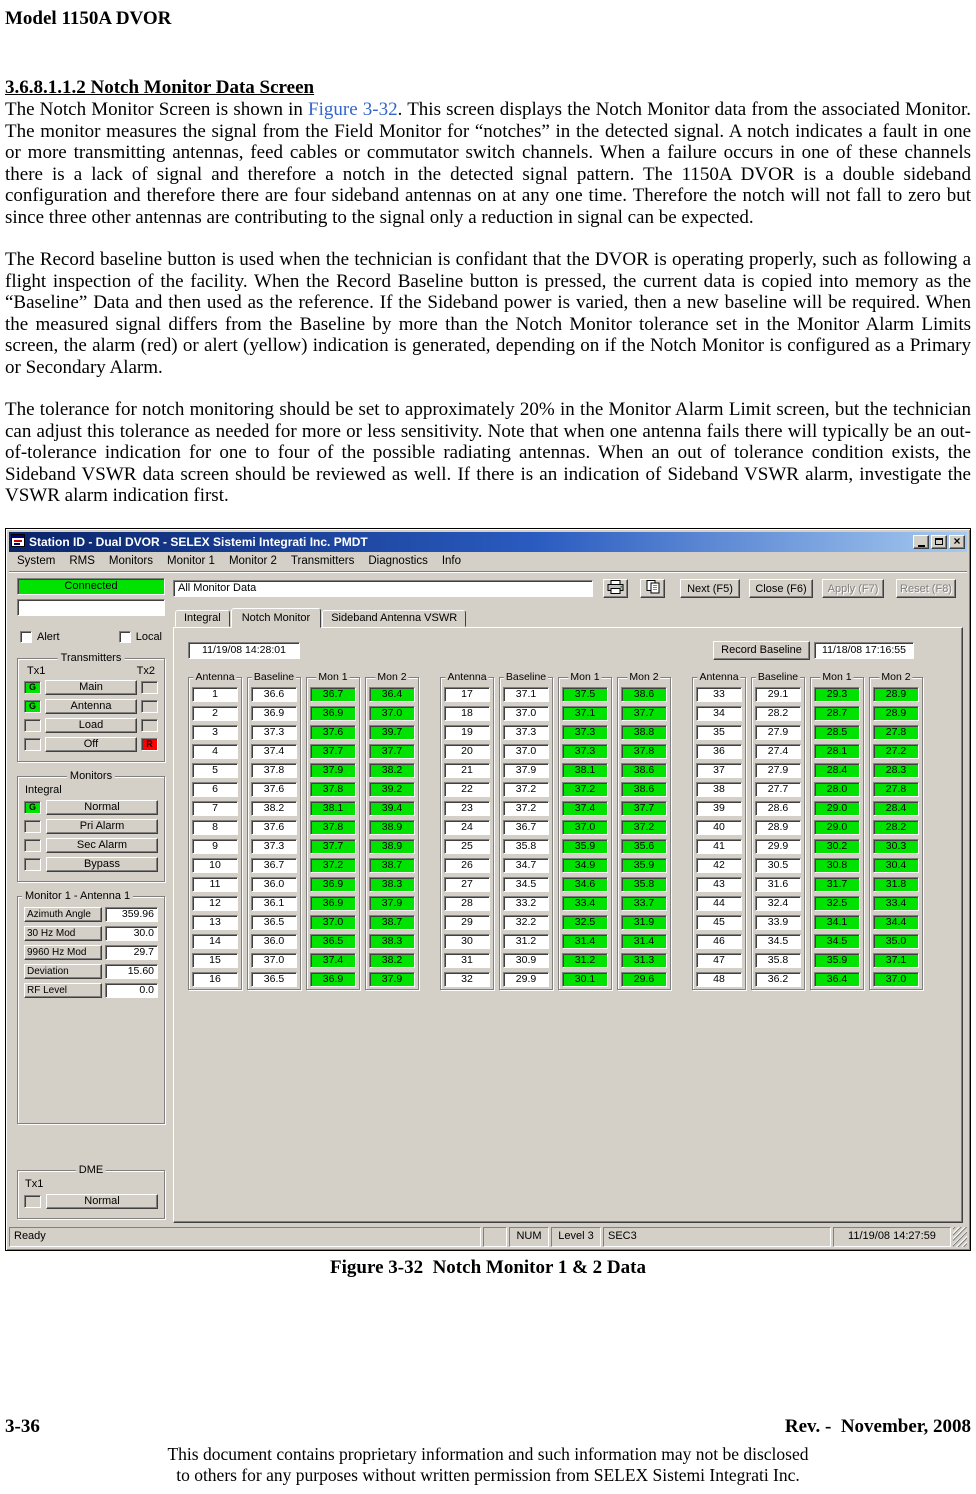 The width and height of the screenshot is (976, 1494). What do you see at coordinates (215, 979) in the screenshot?
I see `antenna-number-cell: 16` at bounding box center [215, 979].